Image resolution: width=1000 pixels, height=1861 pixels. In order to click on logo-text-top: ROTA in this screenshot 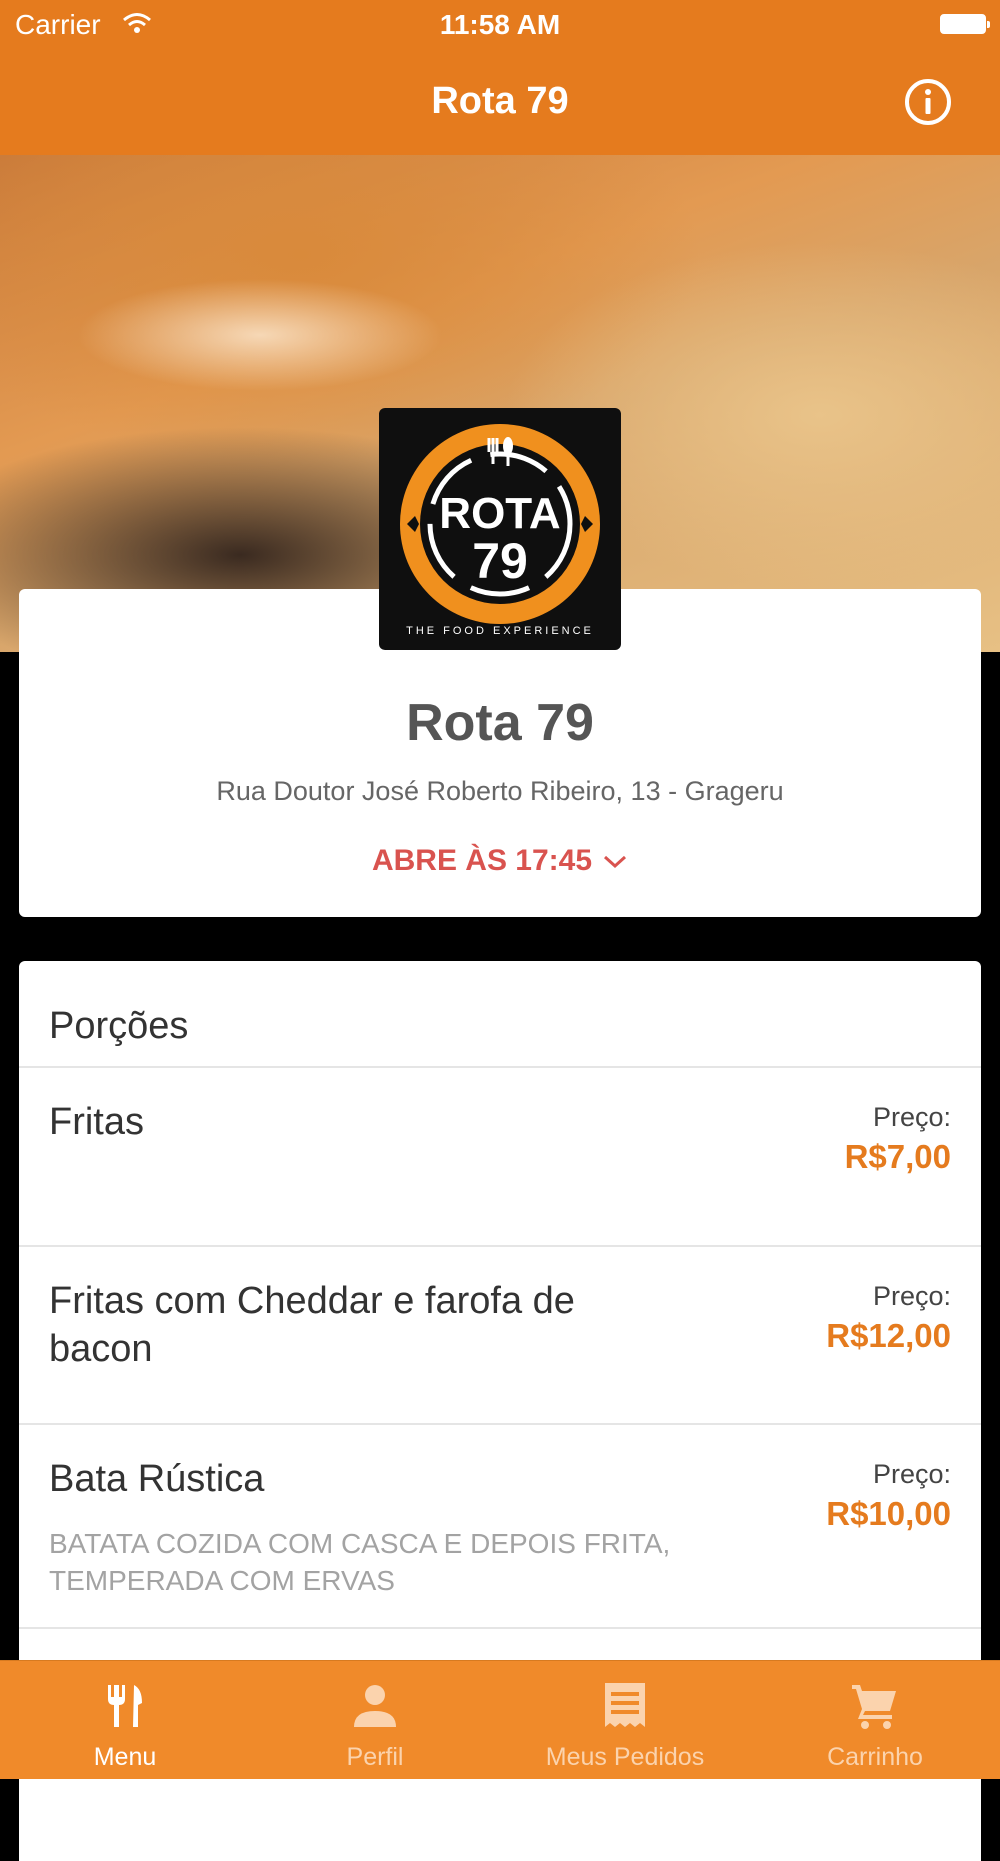, I will do `click(499, 513)`.